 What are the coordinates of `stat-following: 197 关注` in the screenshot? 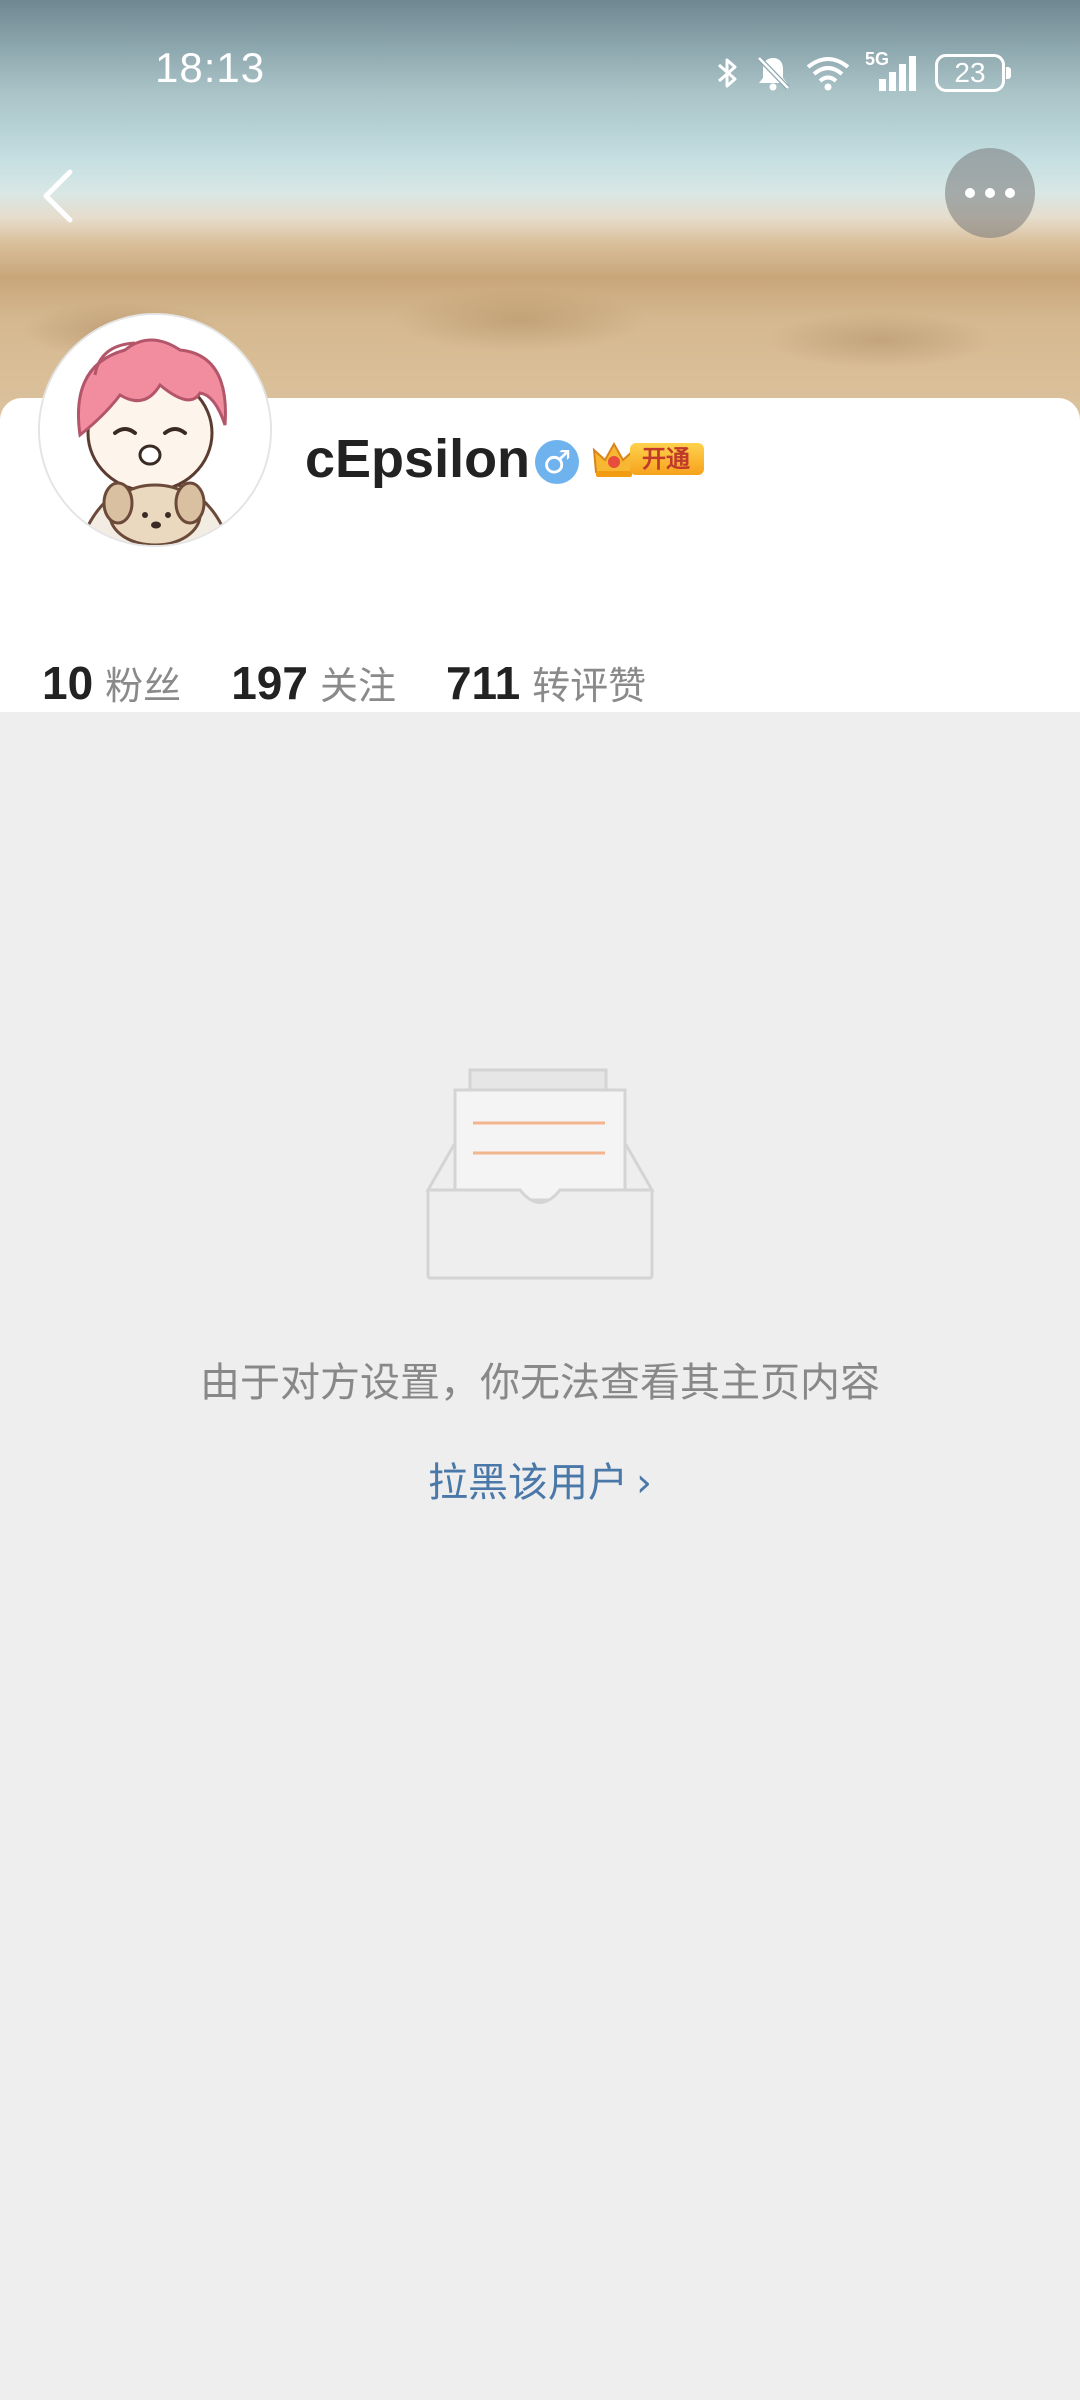 It's located at (313, 682).